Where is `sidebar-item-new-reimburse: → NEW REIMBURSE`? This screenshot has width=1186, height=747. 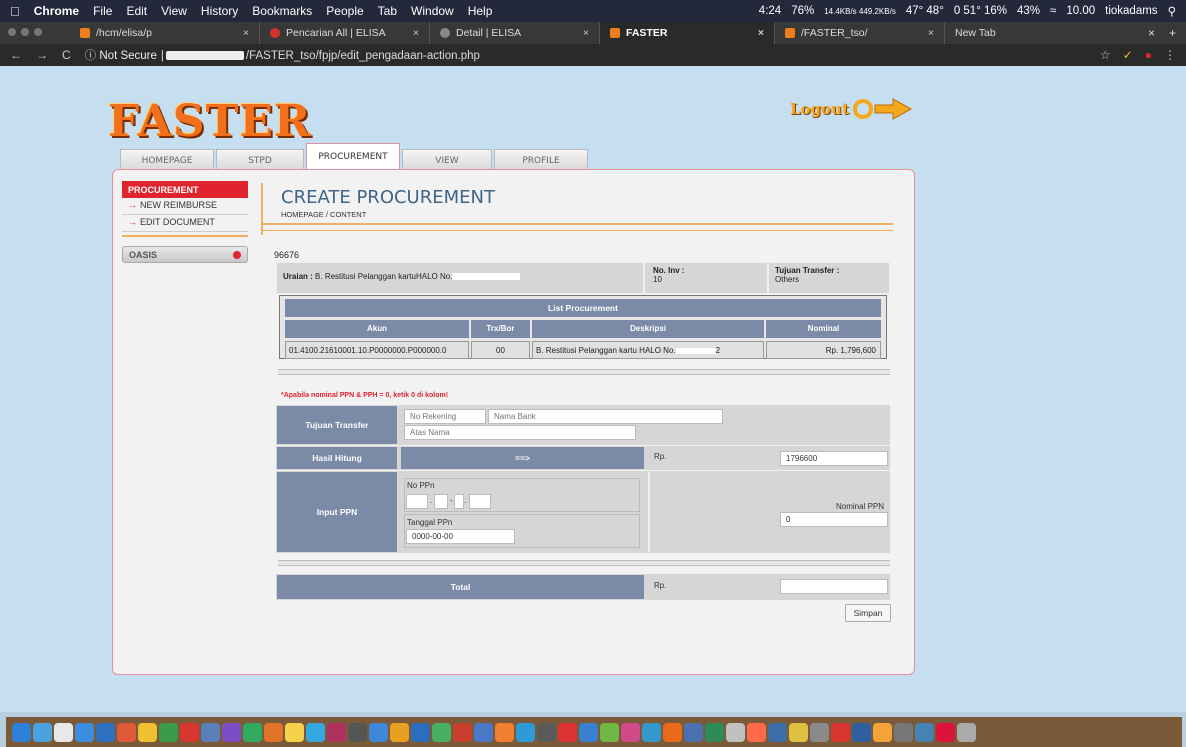
sidebar-item-new-reimburse: → NEW REIMBURSE is located at coordinates (185, 206).